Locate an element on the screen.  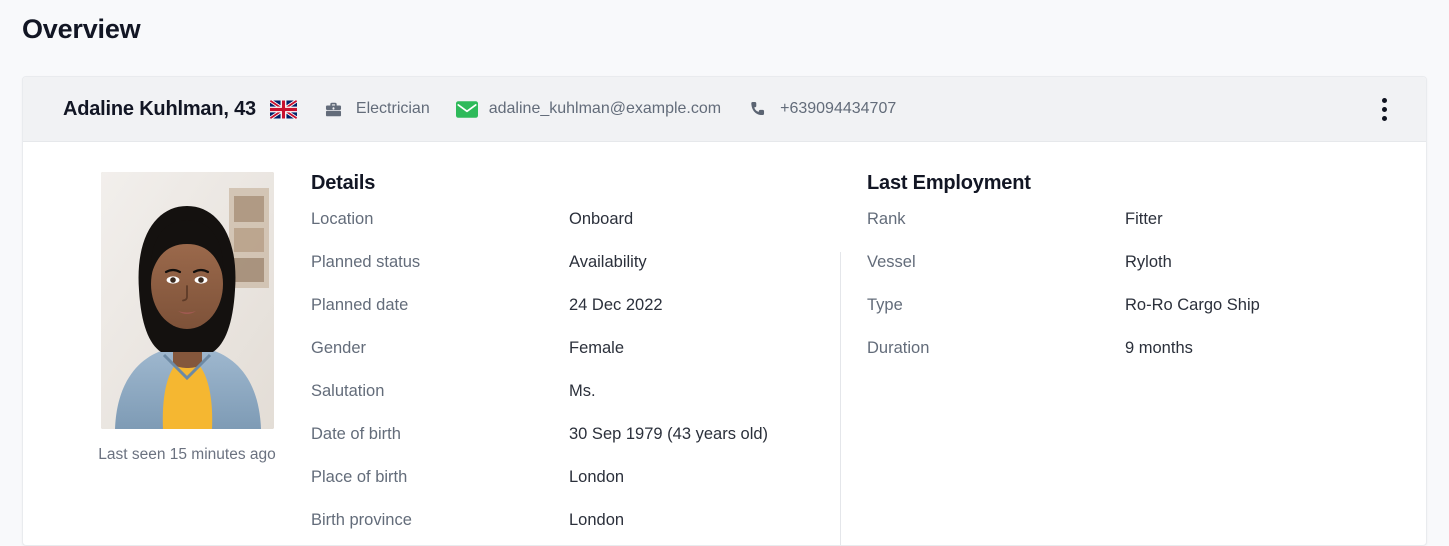
employment-row-label: Rank is located at coordinates (886, 219).